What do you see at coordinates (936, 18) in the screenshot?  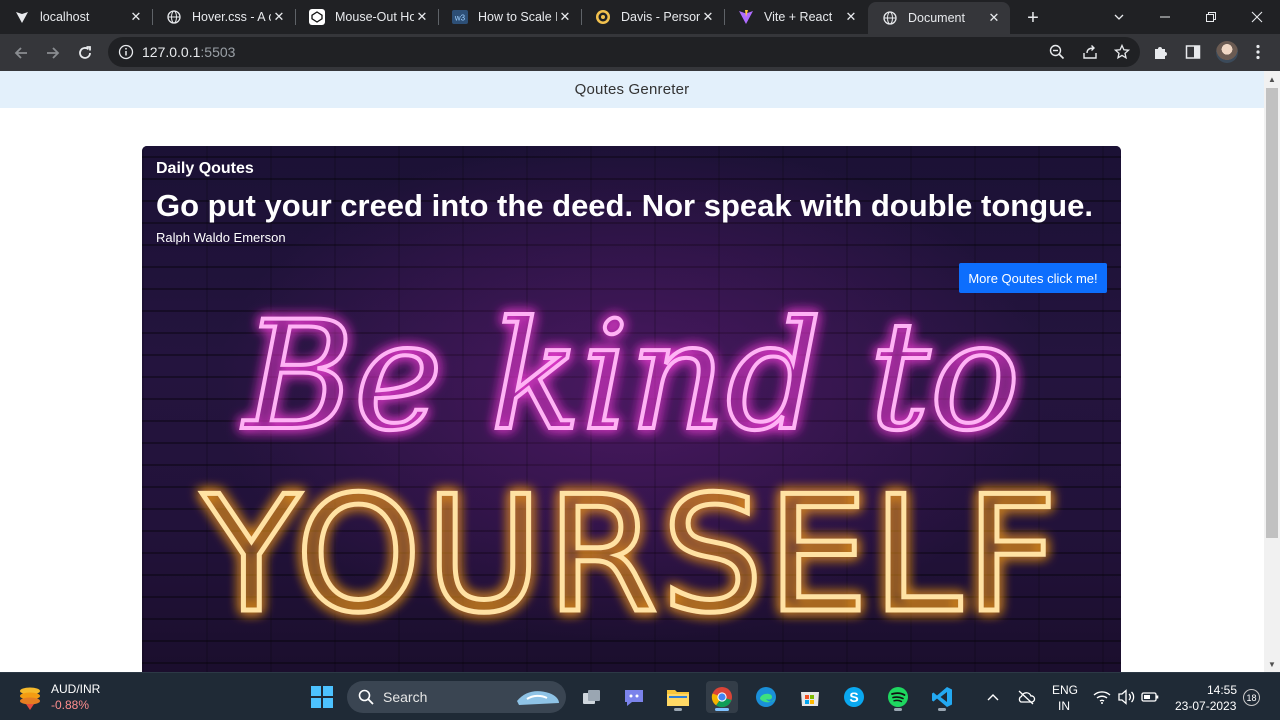 I see `tab-title: Document` at bounding box center [936, 18].